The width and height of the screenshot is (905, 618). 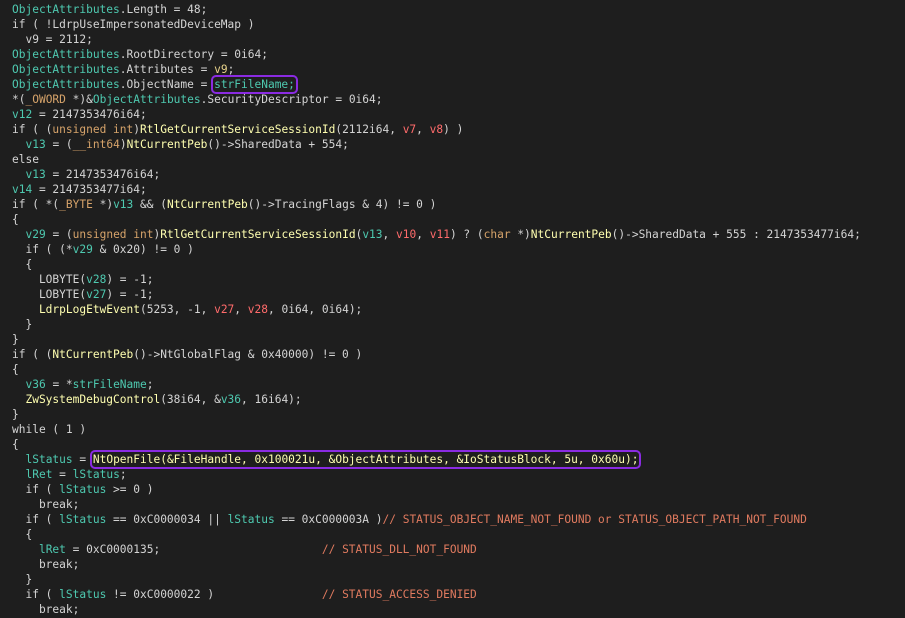 I want to click on code-token: .ObjectName =, so click(x=167, y=84).